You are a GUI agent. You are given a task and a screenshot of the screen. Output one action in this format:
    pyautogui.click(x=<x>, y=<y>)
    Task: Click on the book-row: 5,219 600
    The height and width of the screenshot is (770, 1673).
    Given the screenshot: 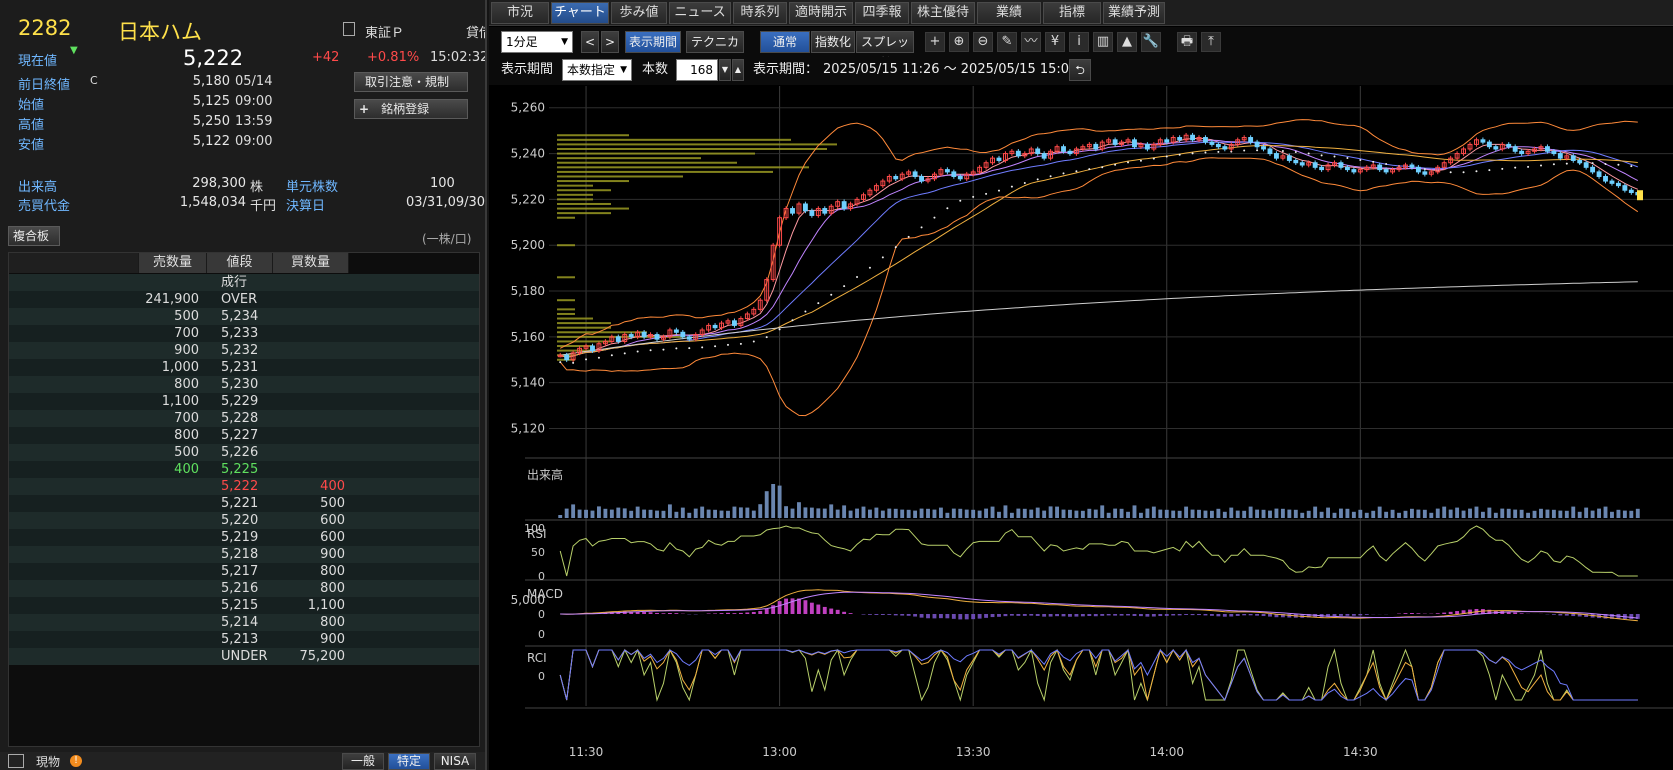 What is the action you would take?
    pyautogui.click(x=244, y=537)
    